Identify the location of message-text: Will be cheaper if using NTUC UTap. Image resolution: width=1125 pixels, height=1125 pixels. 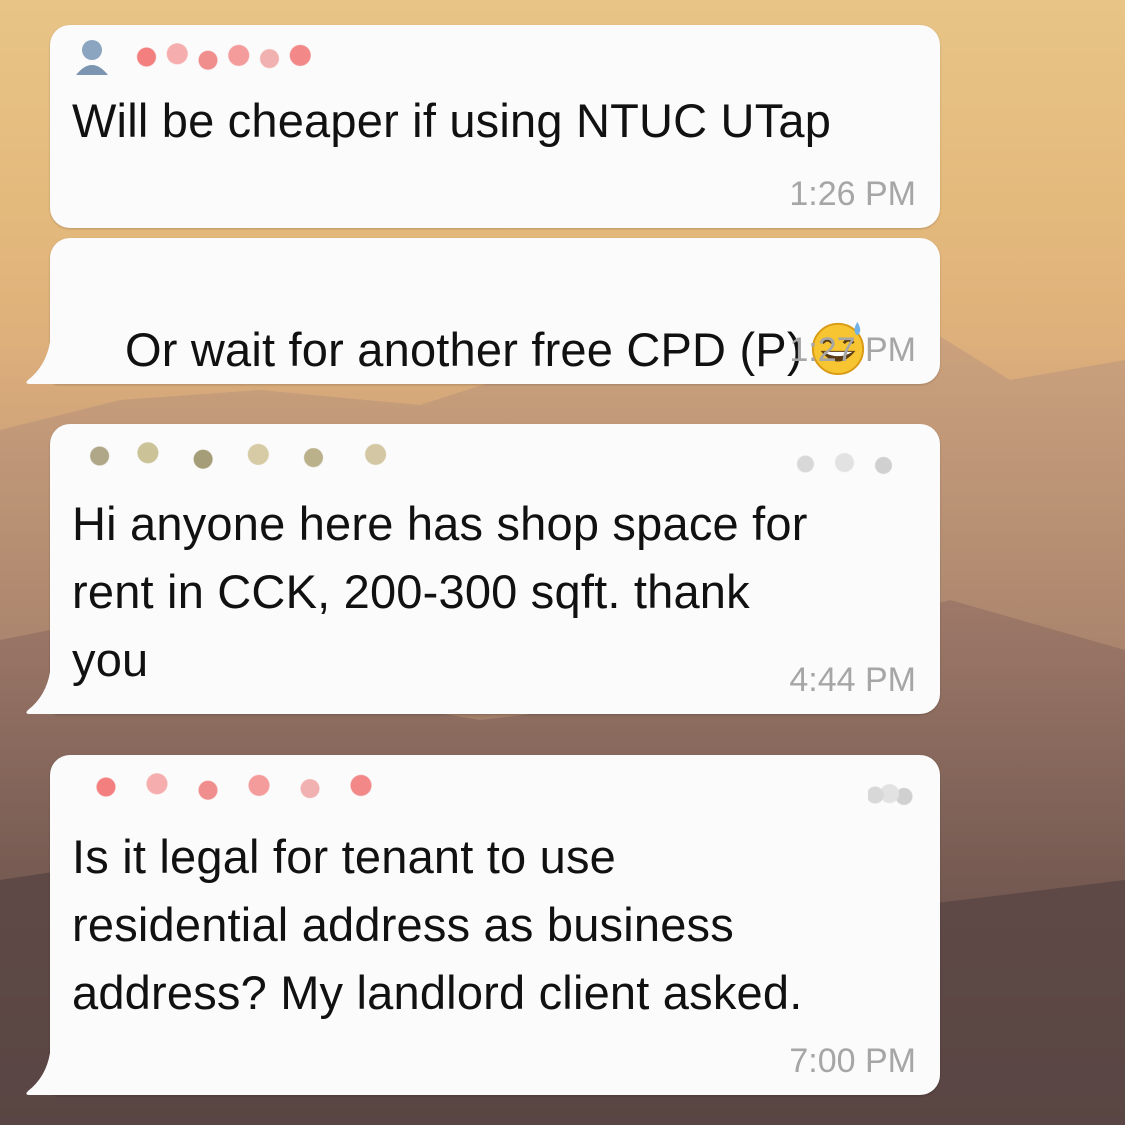
(452, 120).